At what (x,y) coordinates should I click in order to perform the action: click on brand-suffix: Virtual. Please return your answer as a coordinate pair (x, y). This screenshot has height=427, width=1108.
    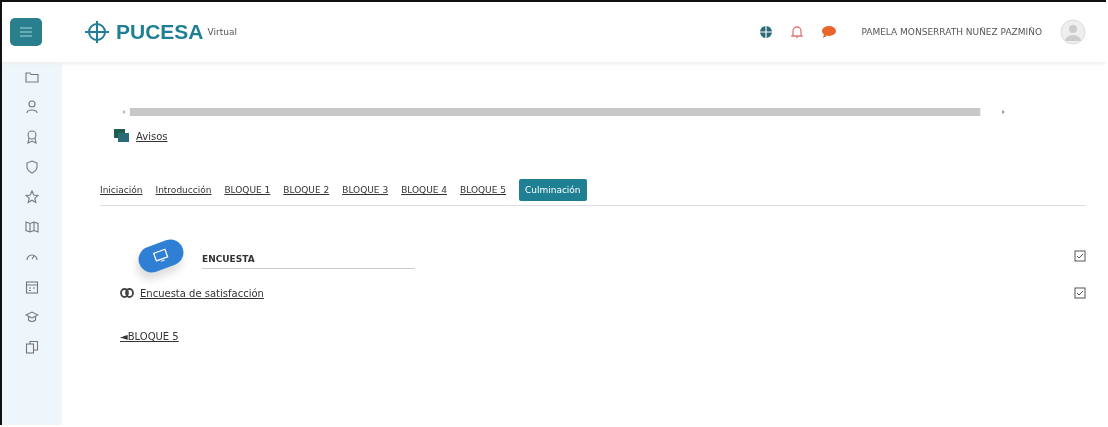
    Looking at the image, I should click on (222, 32).